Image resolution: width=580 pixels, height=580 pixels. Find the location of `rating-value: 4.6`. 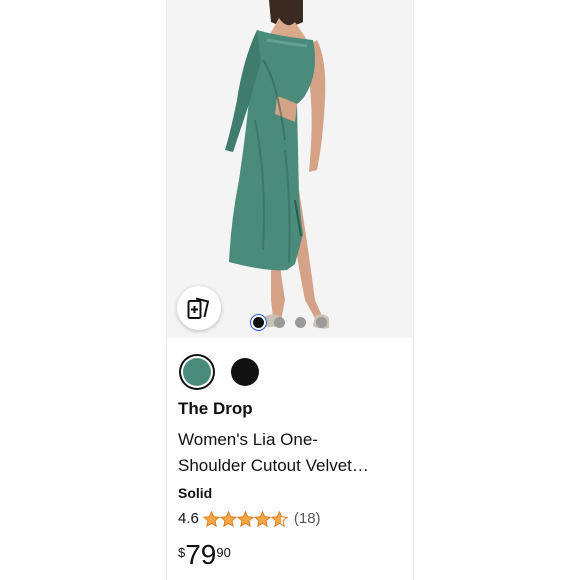

rating-value: 4.6 is located at coordinates (188, 518).